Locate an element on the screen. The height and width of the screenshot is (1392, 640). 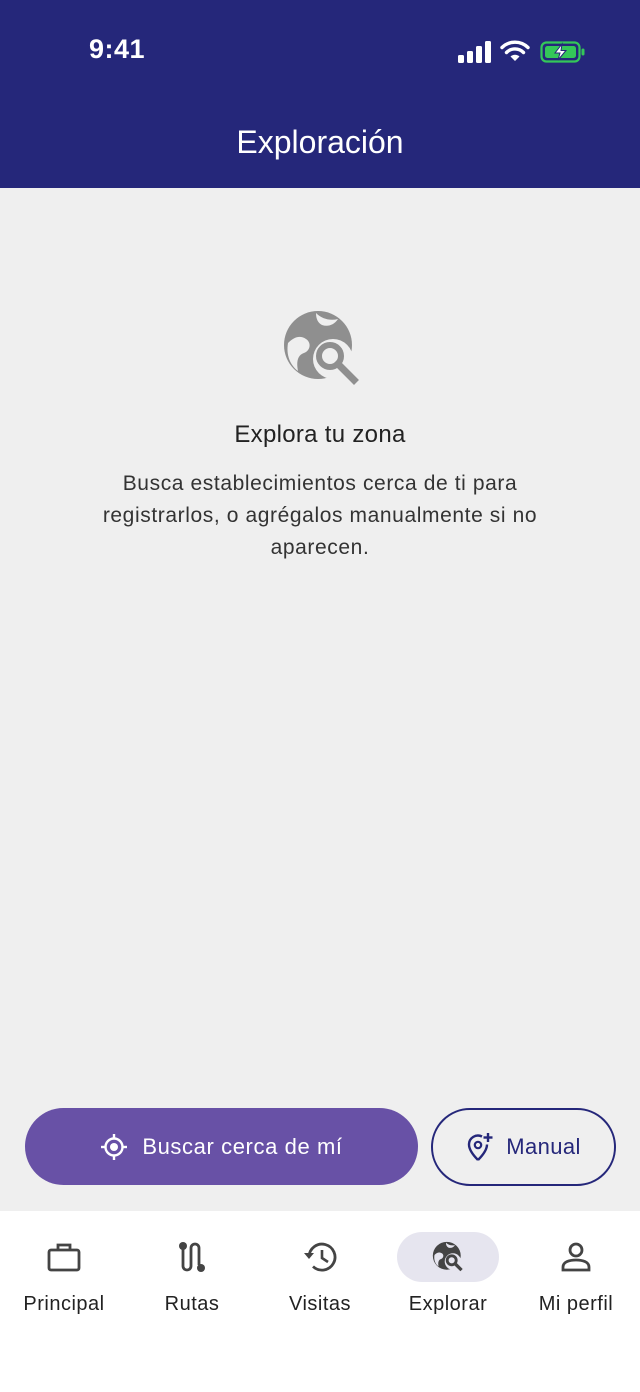
page-title: Exploración is located at coordinates (320, 142).